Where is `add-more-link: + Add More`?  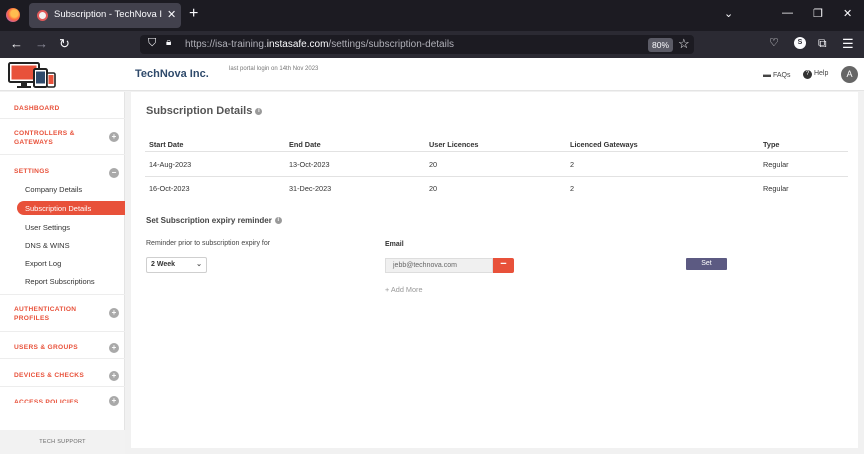 add-more-link: + Add More is located at coordinates (404, 289).